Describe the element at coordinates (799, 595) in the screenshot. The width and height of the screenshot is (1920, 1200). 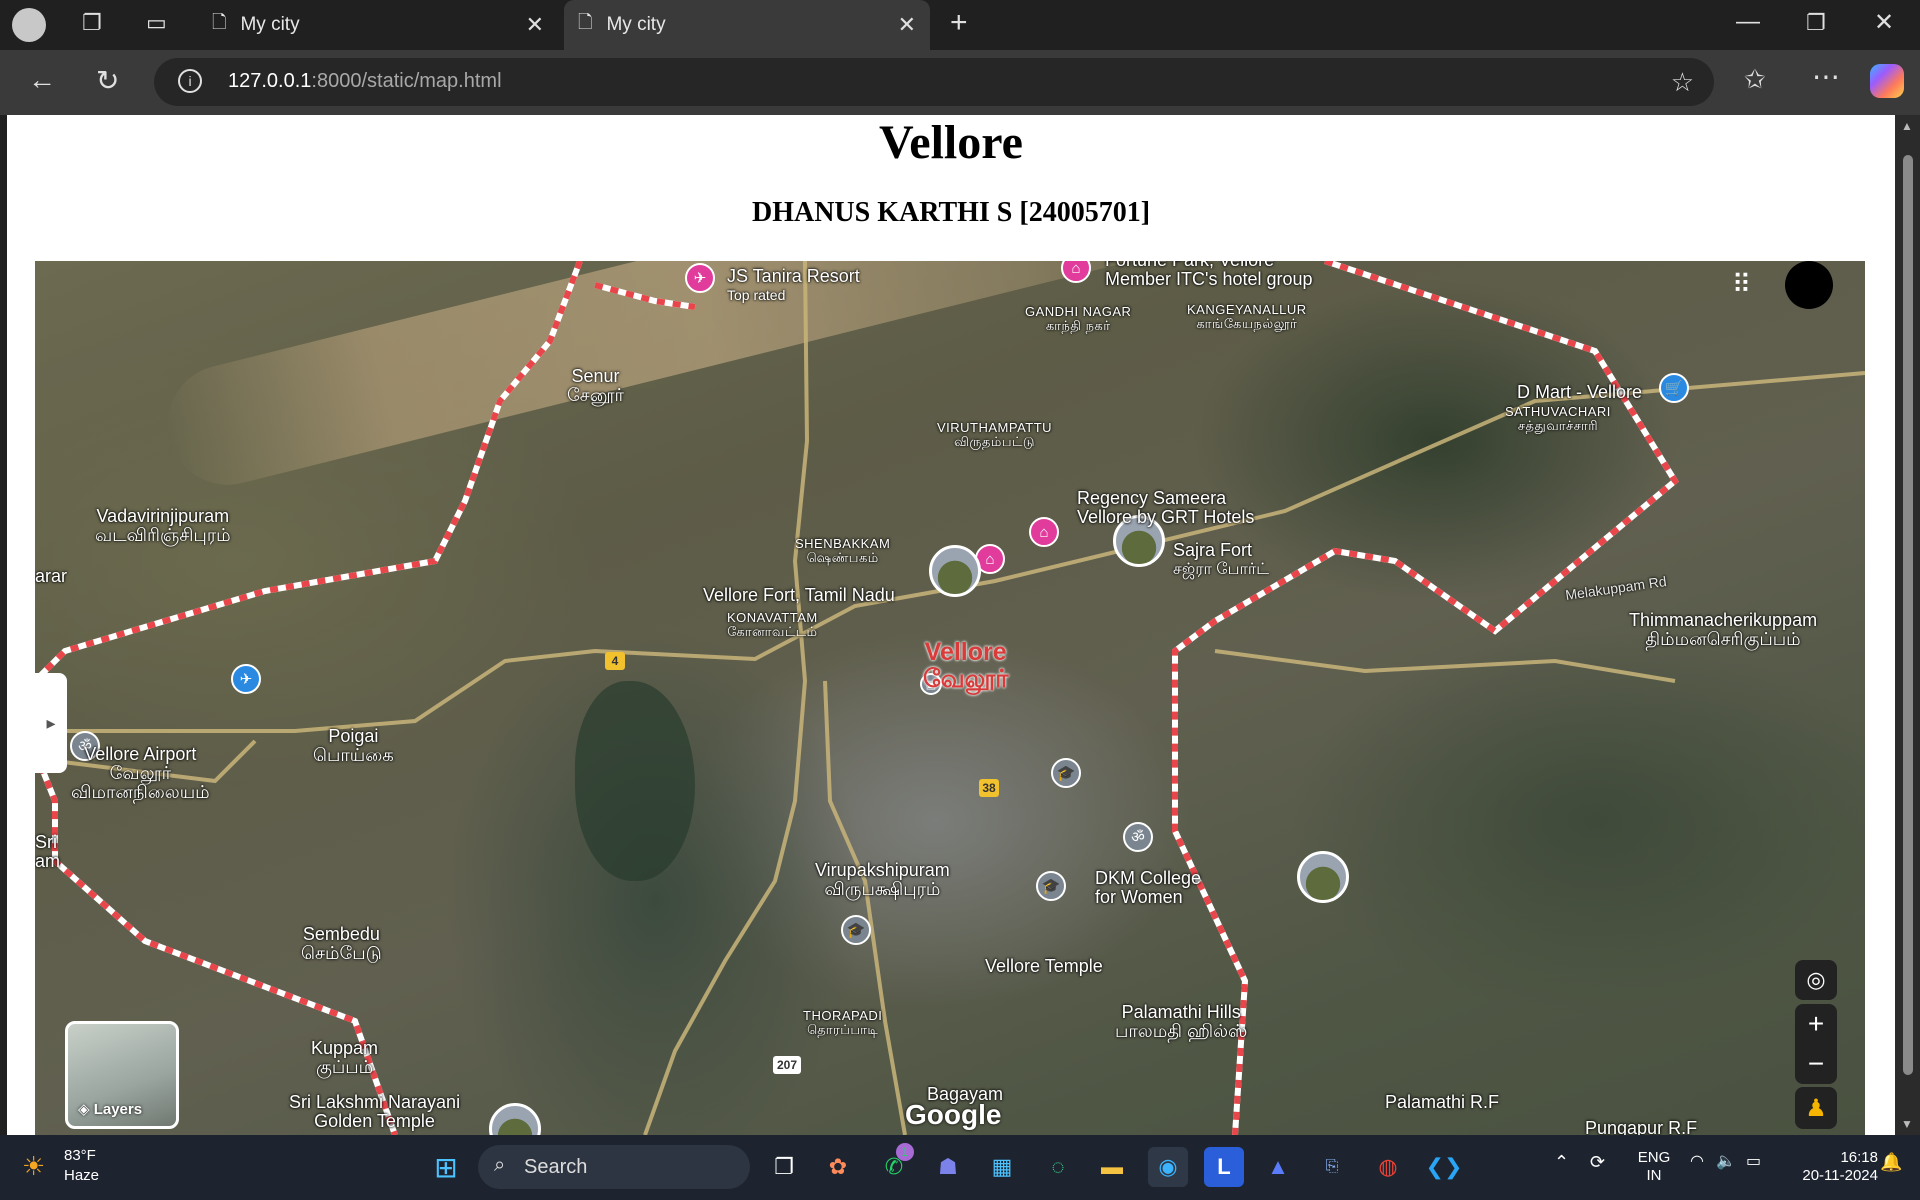
I see `map-label: Vellore Fort, Tamil Nadu` at that location.